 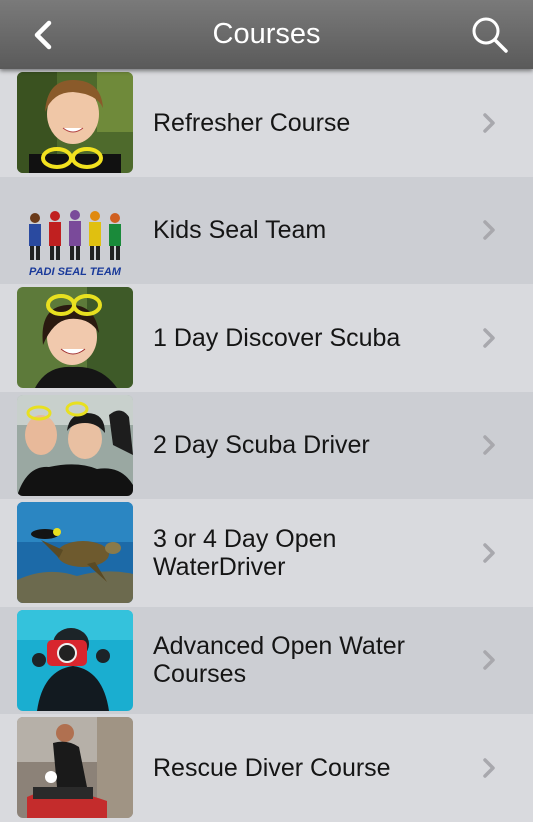 I want to click on course-label: Kids Seal Team, so click(x=240, y=230).